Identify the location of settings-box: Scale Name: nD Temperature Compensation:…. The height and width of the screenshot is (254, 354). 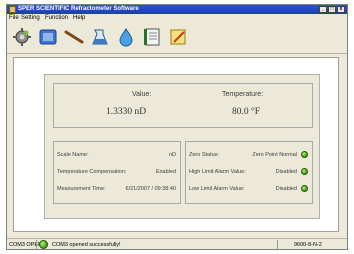
(117, 172).